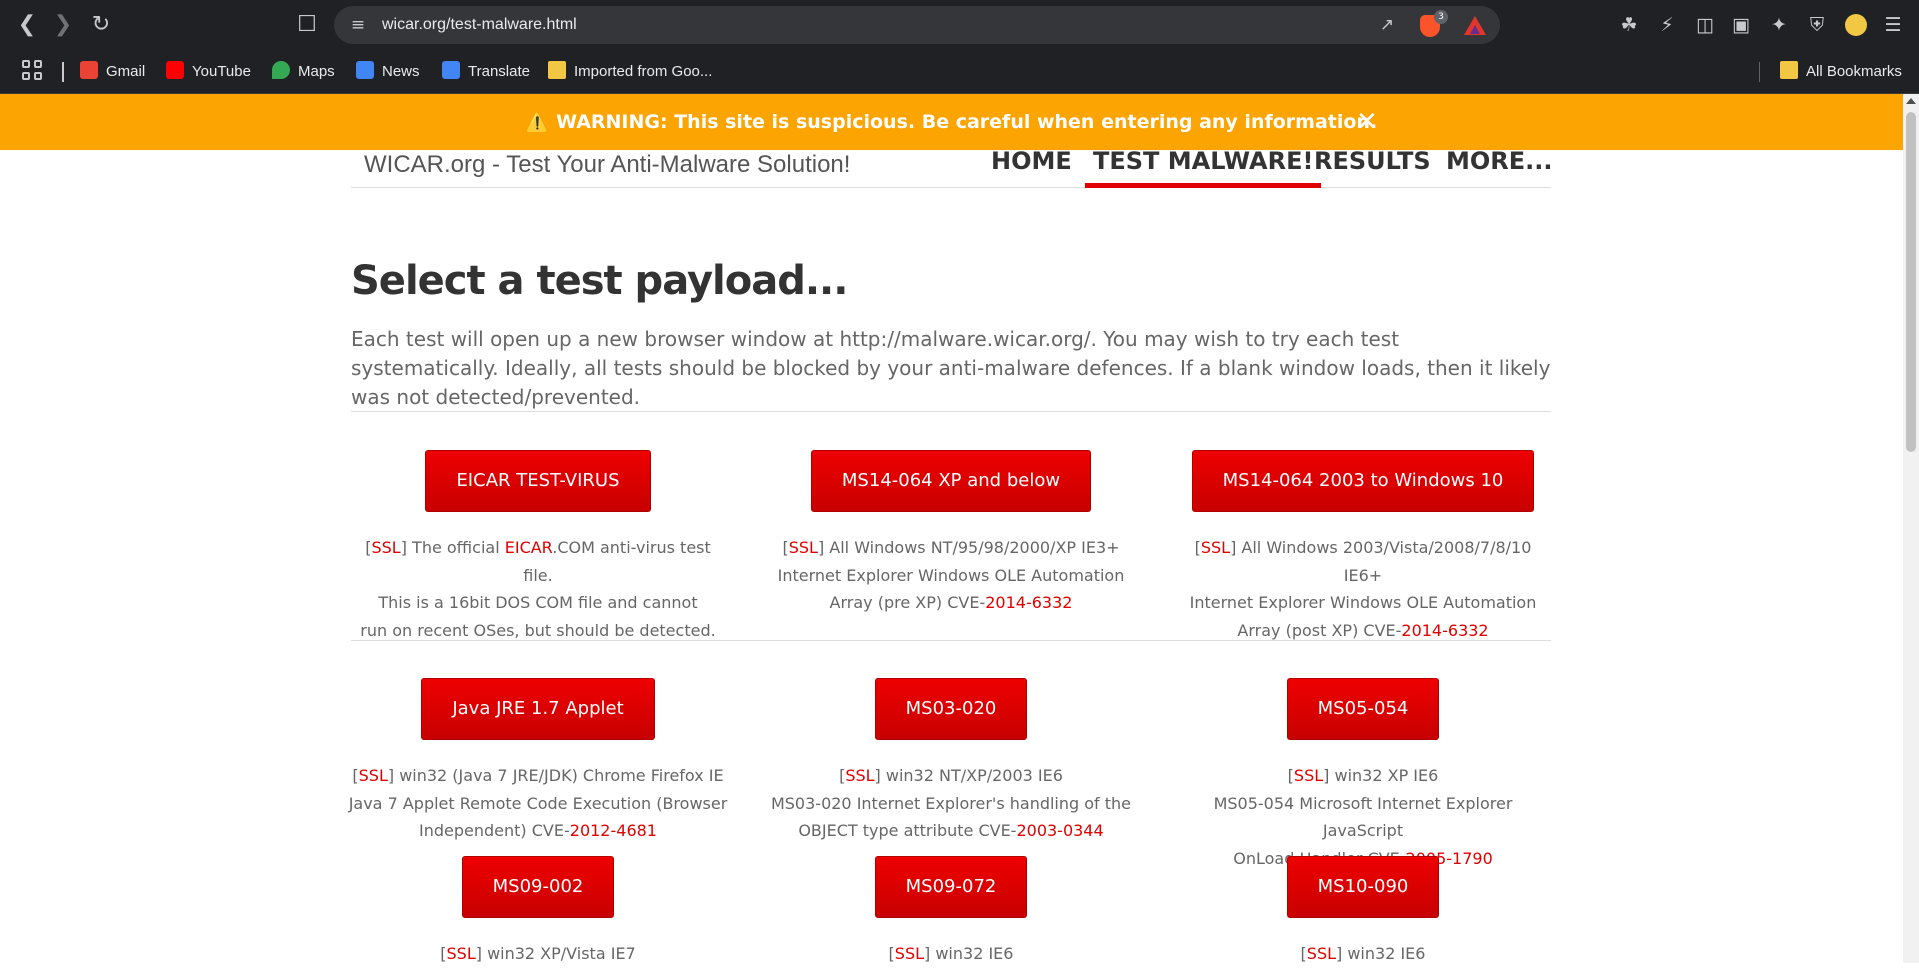  Describe the element at coordinates (101, 25) in the screenshot. I see `reload-icon: ↻` at that location.